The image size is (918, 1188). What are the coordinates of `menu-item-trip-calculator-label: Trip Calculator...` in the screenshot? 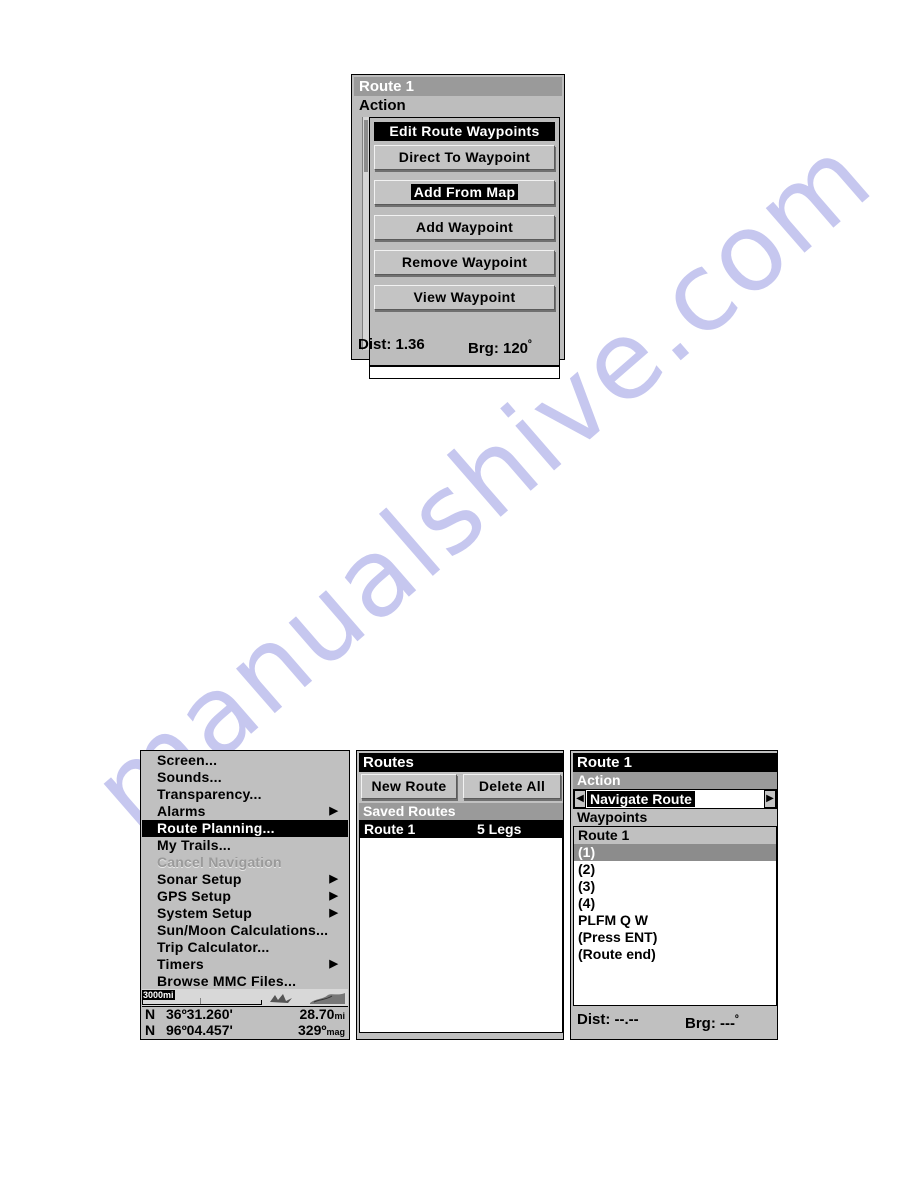 It's located at (213, 947).